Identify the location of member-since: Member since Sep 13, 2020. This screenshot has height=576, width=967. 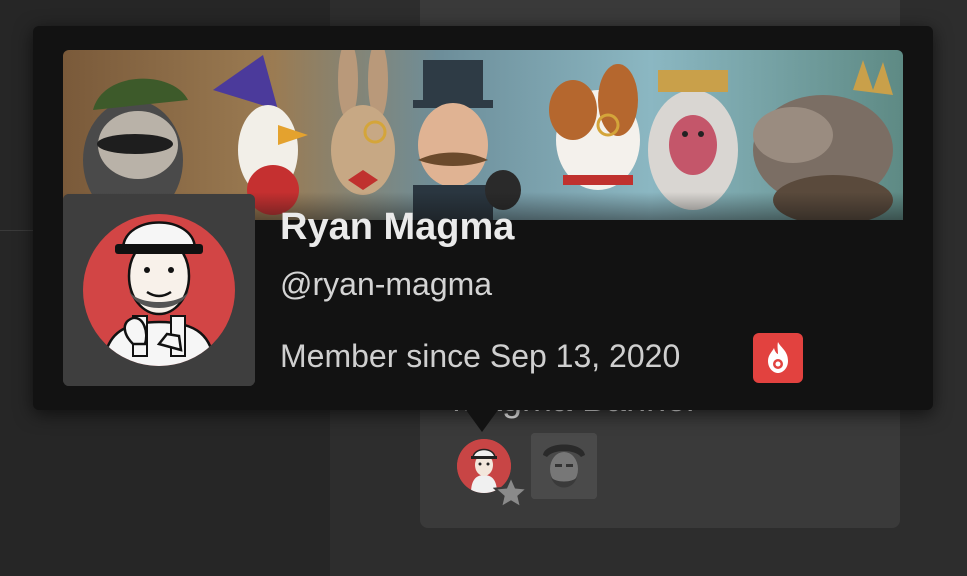
(480, 356).